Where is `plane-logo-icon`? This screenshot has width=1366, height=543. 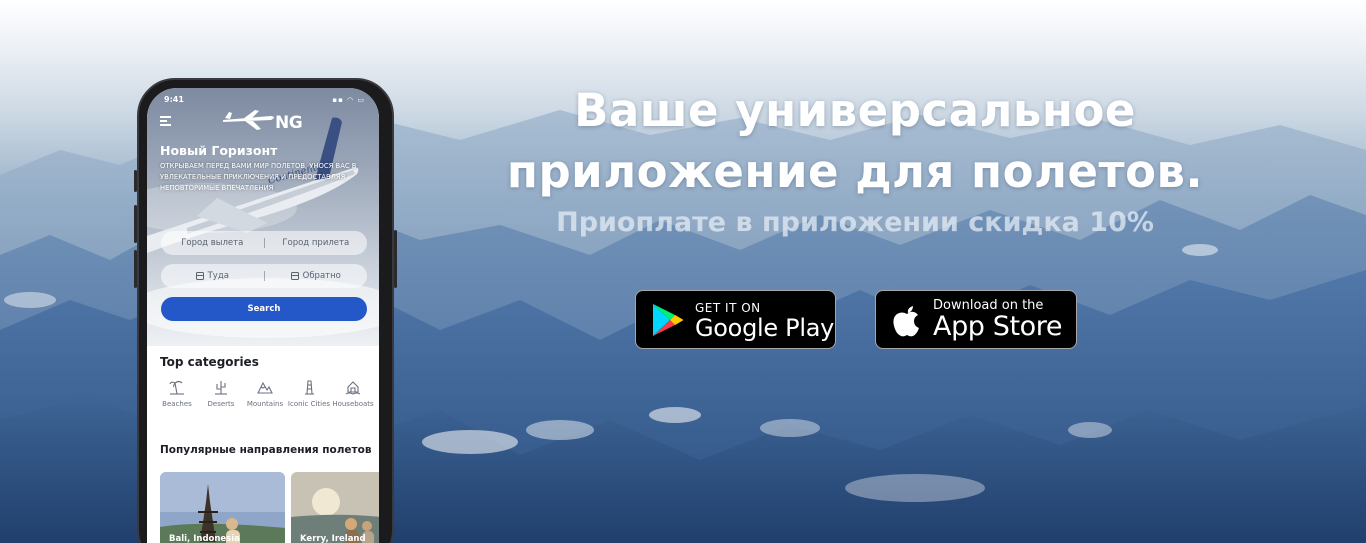 plane-logo-icon is located at coordinates (248, 120).